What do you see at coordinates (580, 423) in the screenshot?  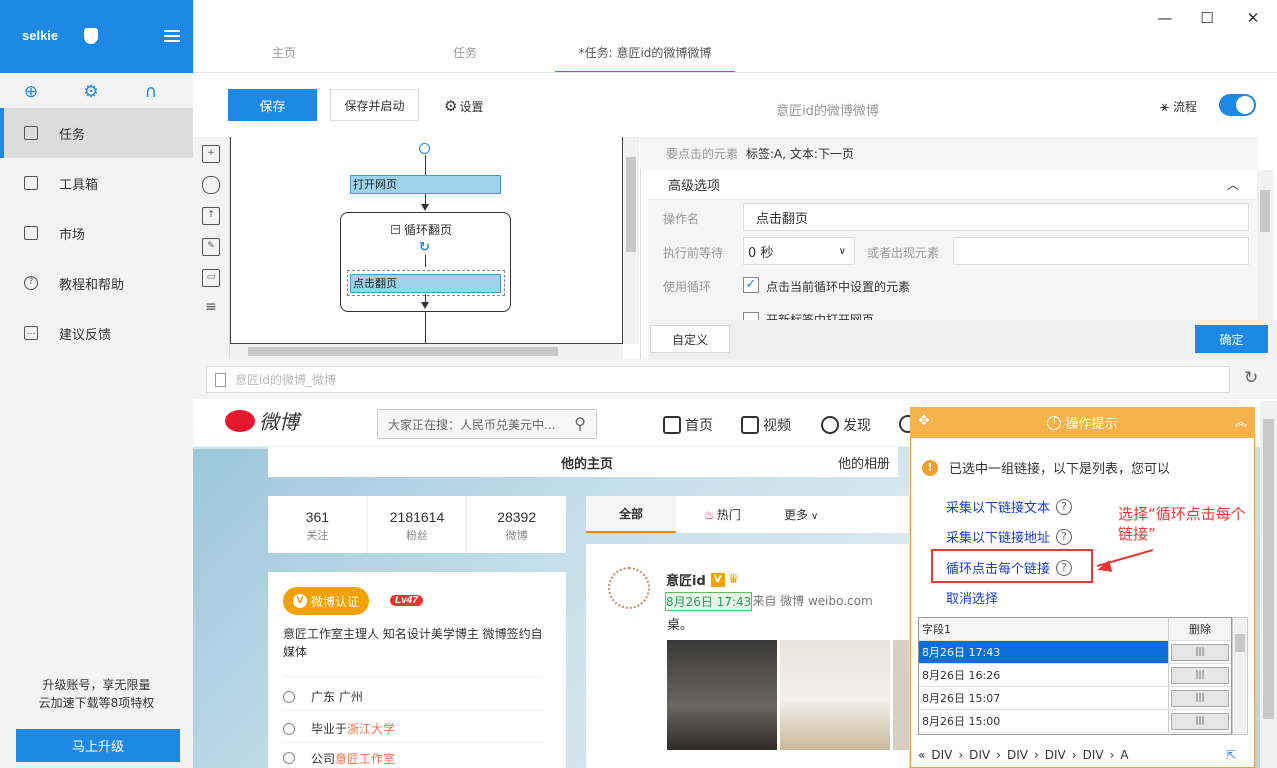 I see `search-icon: ⚲` at bounding box center [580, 423].